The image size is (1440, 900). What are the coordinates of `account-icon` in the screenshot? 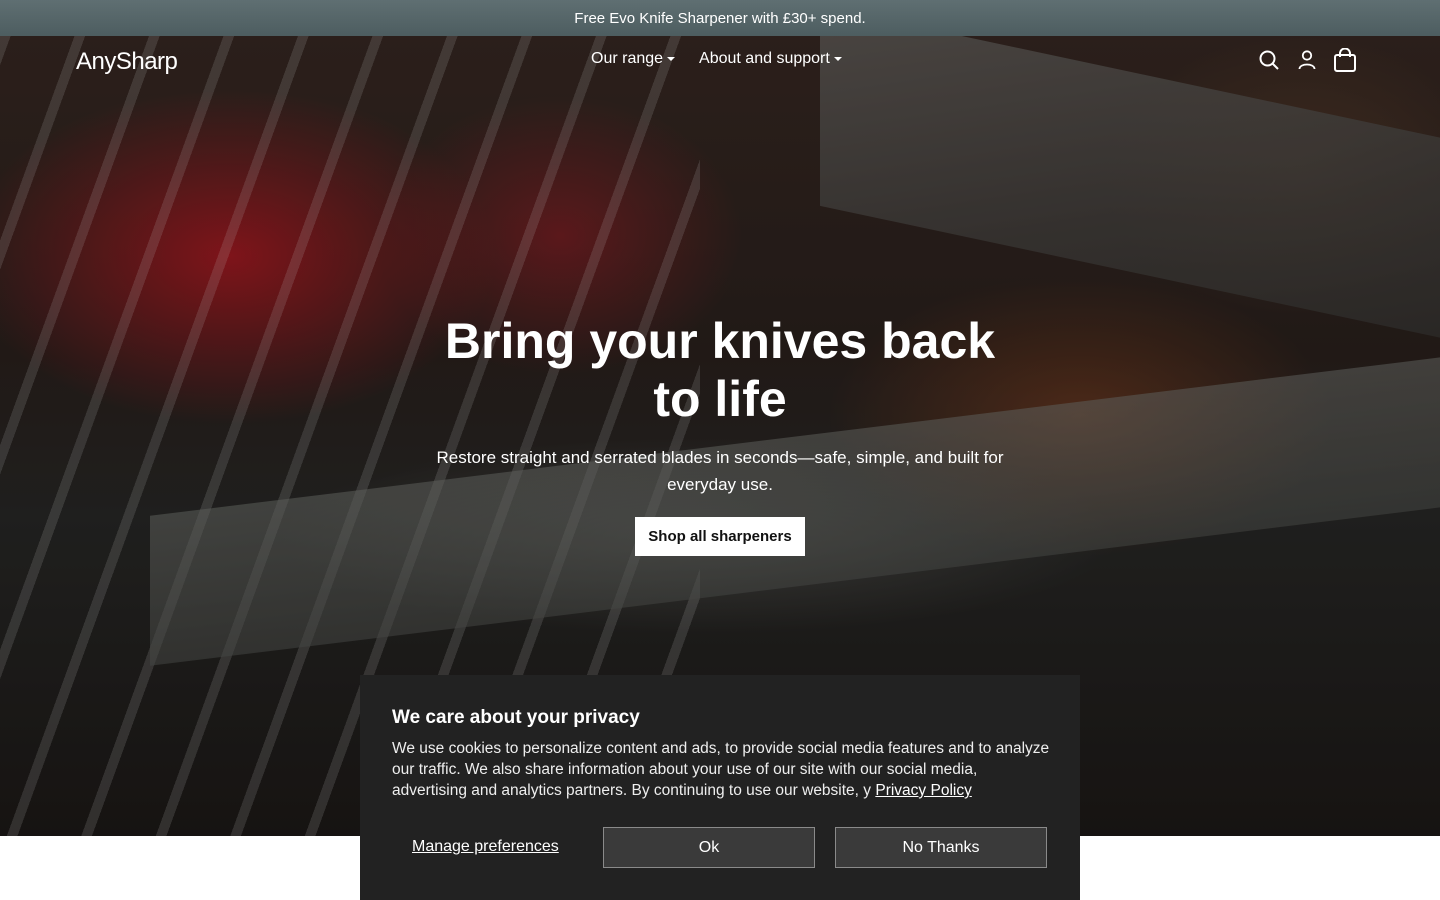 It's located at (1307, 60).